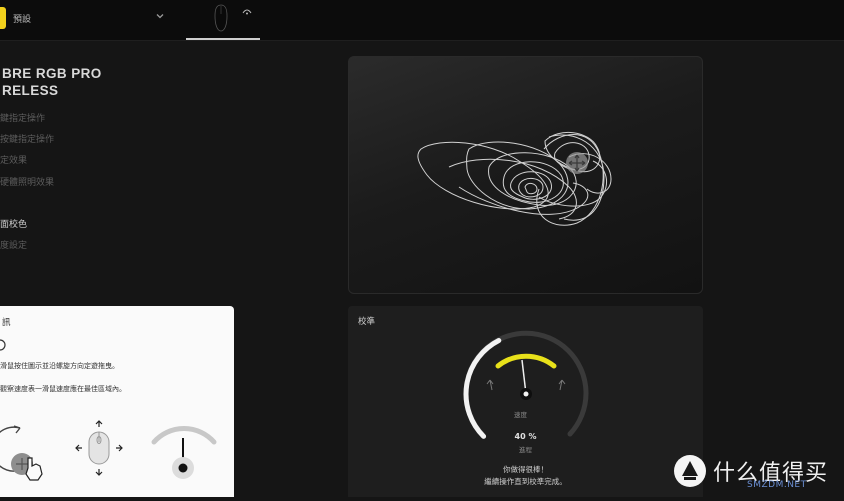 This screenshot has width=844, height=501. Describe the element at coordinates (482, 388) in the screenshot. I see `gauge-progress` at that location.